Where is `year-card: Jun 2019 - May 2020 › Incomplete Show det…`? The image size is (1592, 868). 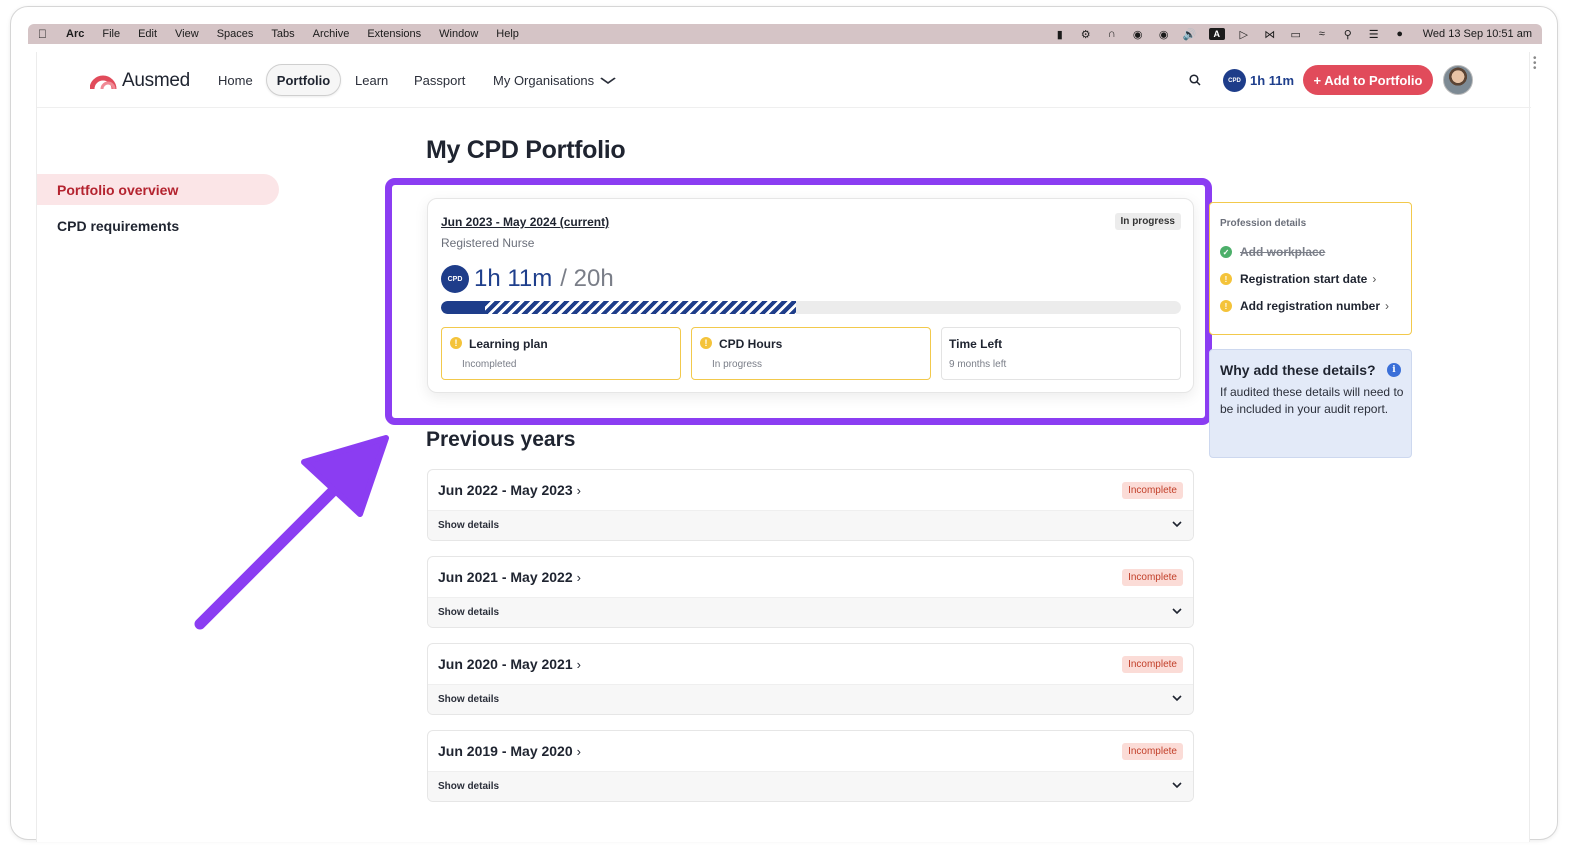 year-card: Jun 2019 - May 2020 › Incomplete Show det… is located at coordinates (810, 766).